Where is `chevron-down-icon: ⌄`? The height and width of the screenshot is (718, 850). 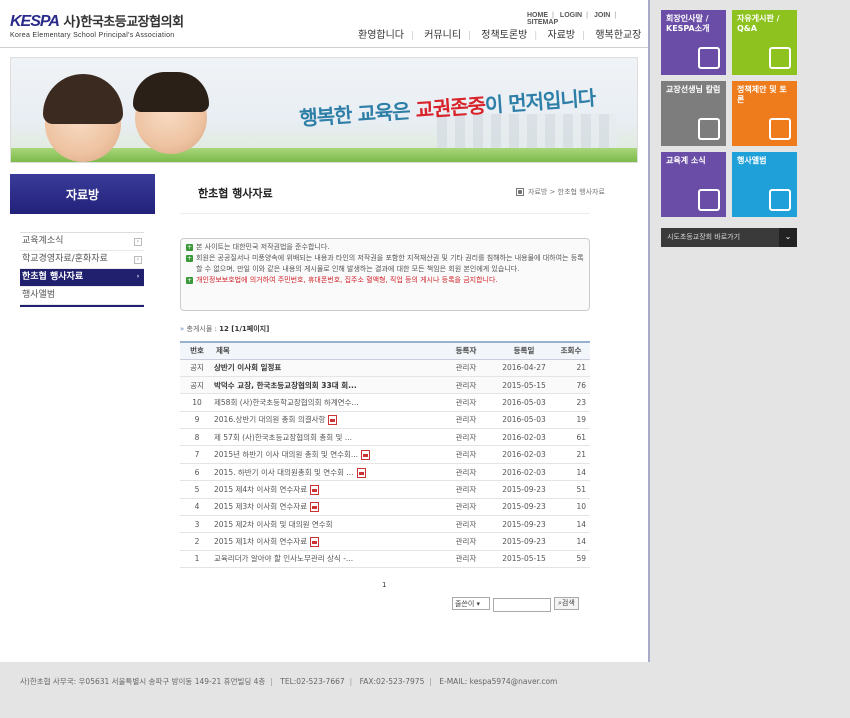 chevron-down-icon: ⌄ is located at coordinates (788, 237).